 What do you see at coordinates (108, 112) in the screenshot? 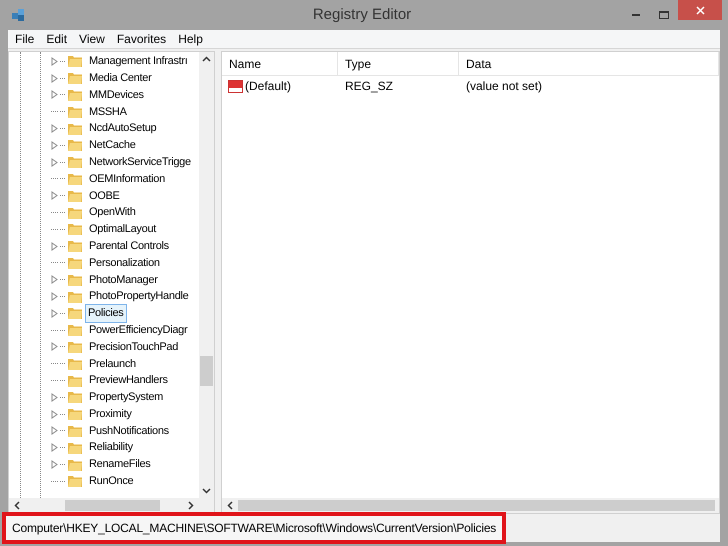
I see `tree-item: MSSHA` at bounding box center [108, 112].